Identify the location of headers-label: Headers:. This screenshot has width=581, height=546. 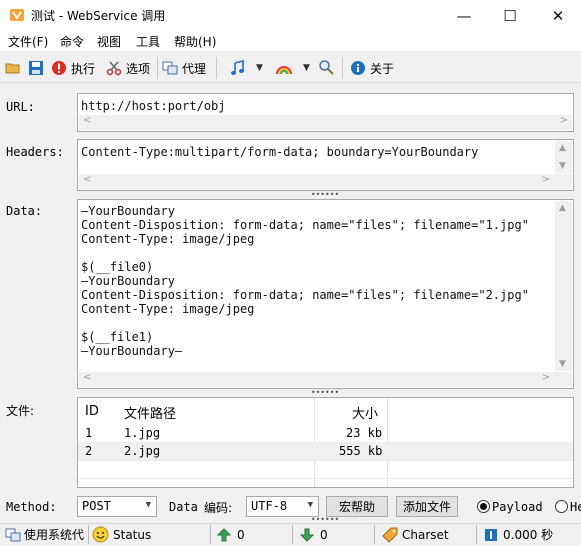
(35, 152).